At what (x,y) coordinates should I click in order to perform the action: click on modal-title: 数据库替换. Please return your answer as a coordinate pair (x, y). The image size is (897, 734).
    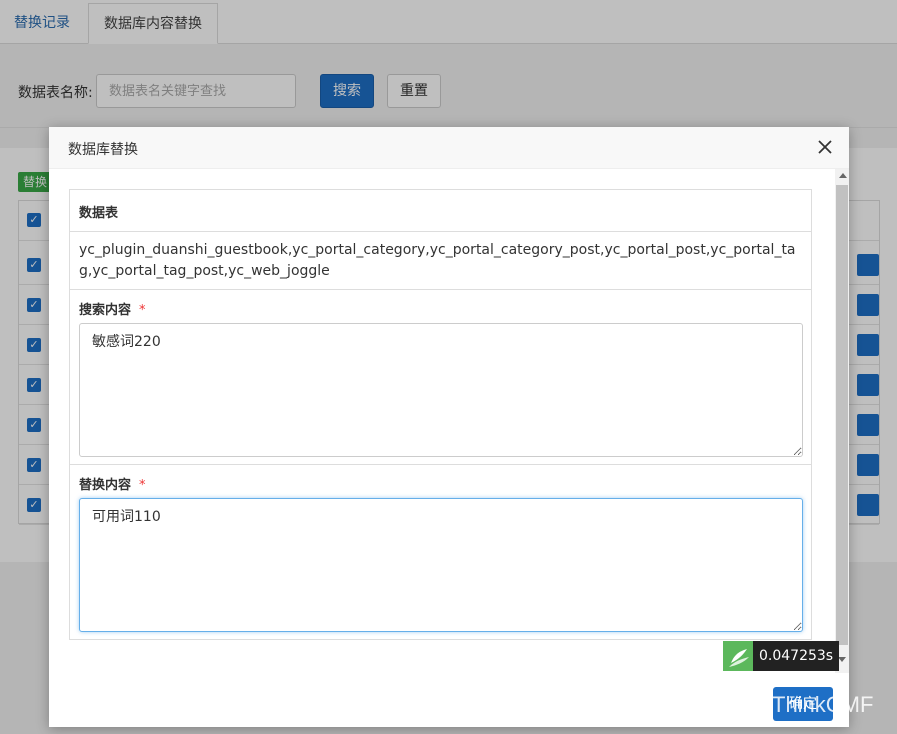
    Looking at the image, I should click on (103, 150).